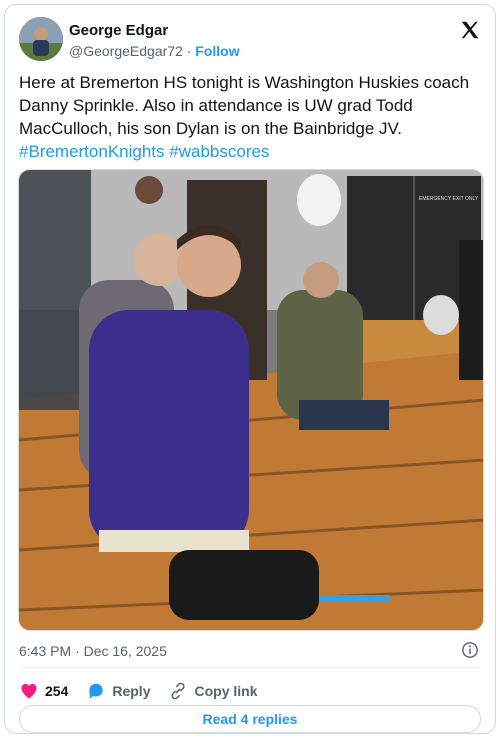 The width and height of the screenshot is (502, 739). Describe the element at coordinates (126, 51) in the screenshot. I see `author-handle: @GeorgeEdgar72` at that location.